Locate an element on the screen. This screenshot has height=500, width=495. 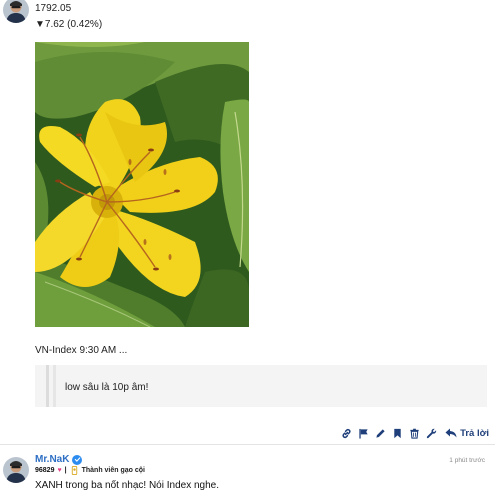
link-icon is located at coordinates (346, 433).